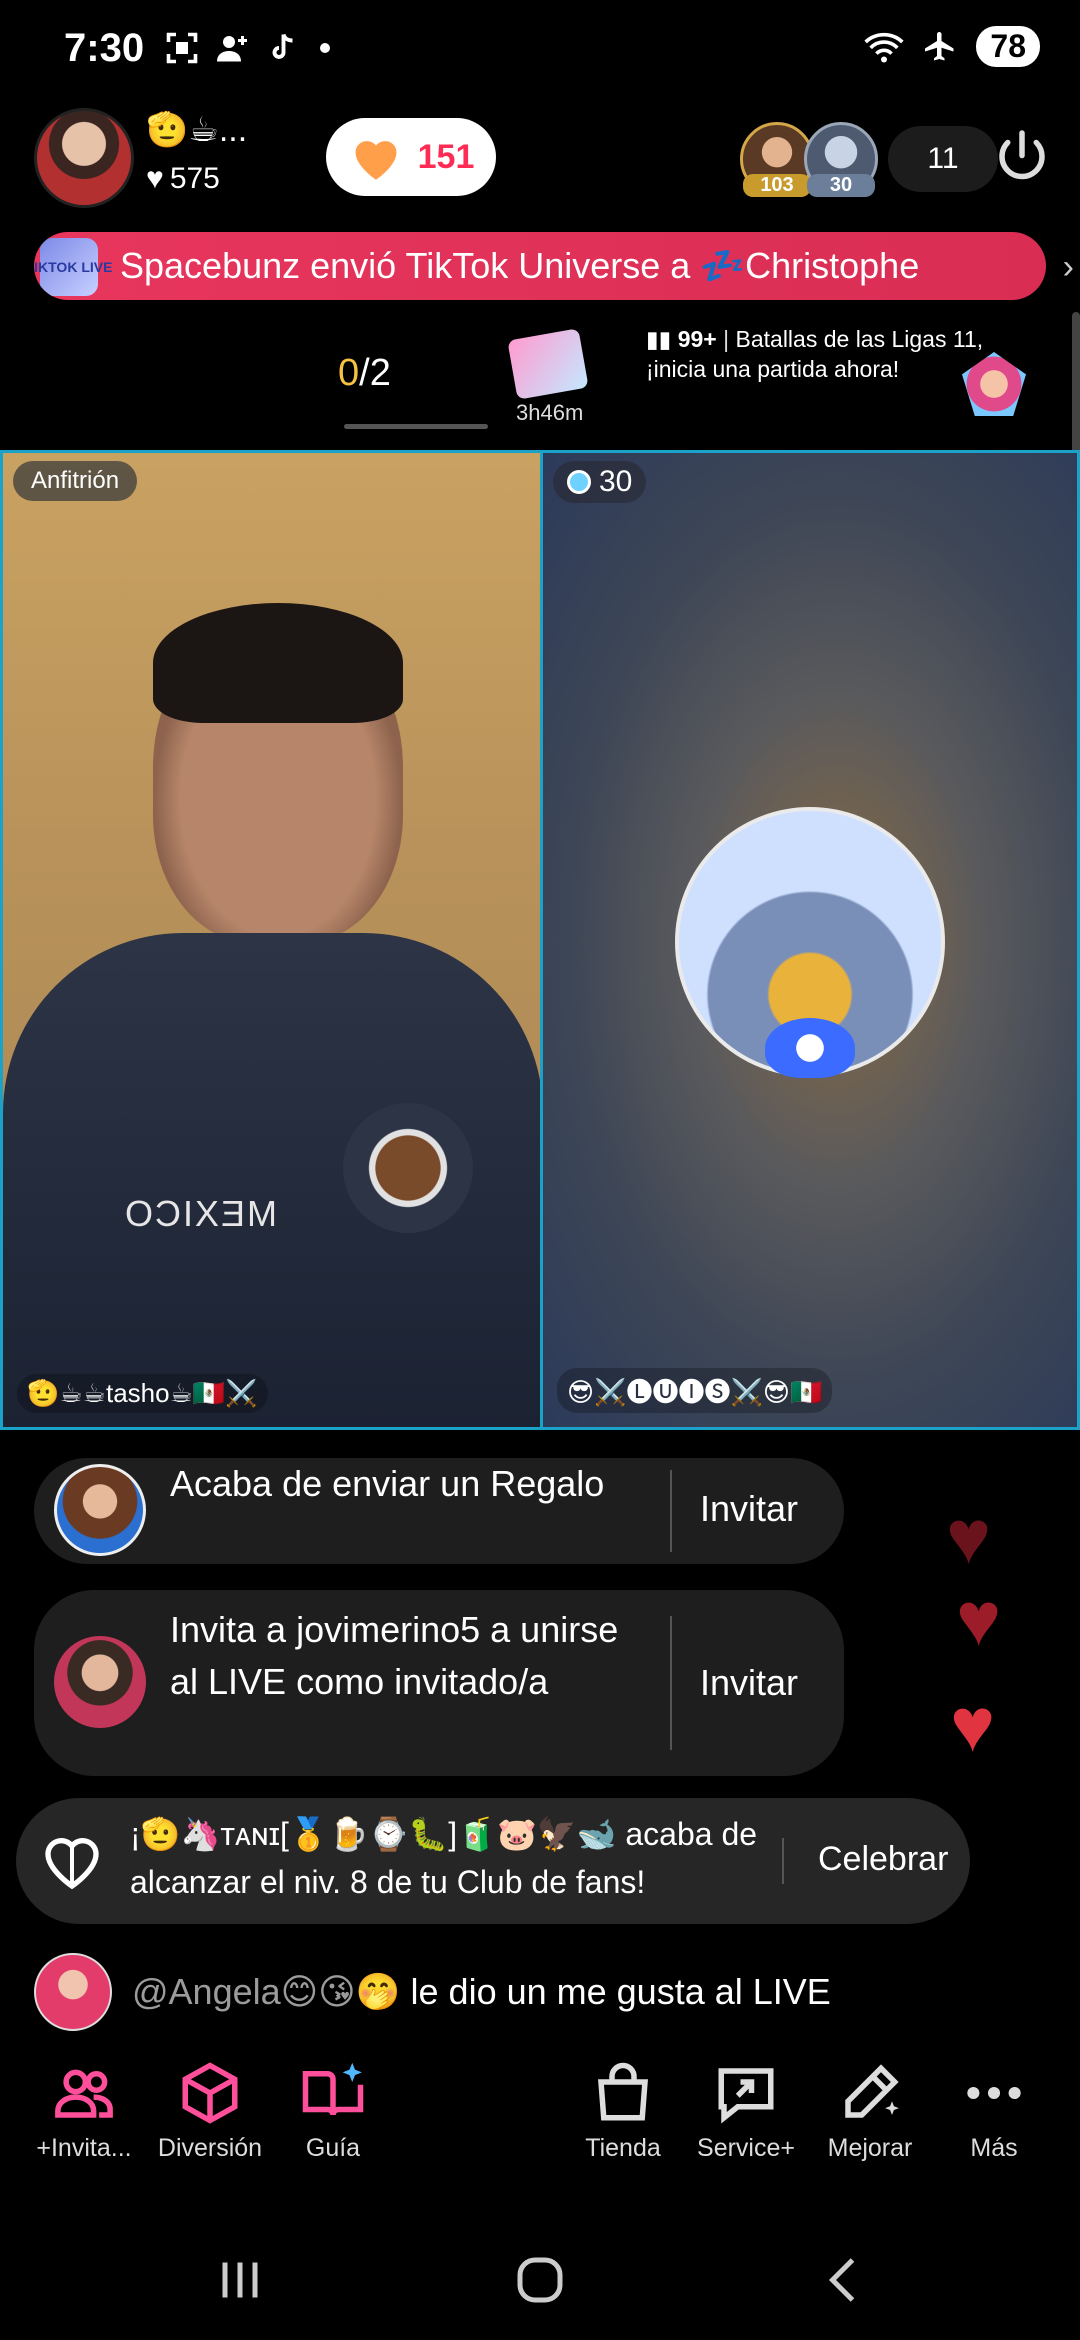 The width and height of the screenshot is (1080, 2340). I want to click on top-viewers: 103 30 11, so click(869, 159).